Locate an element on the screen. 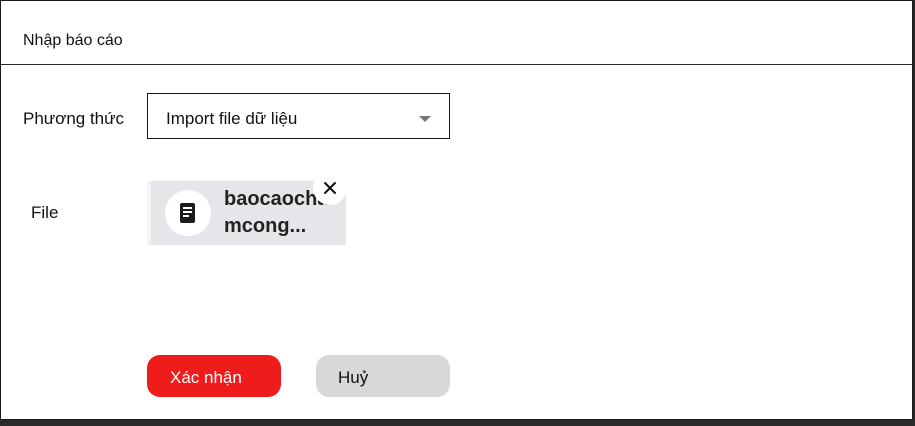 The height and width of the screenshot is (426, 915). remove-file-button is located at coordinates (330, 188).